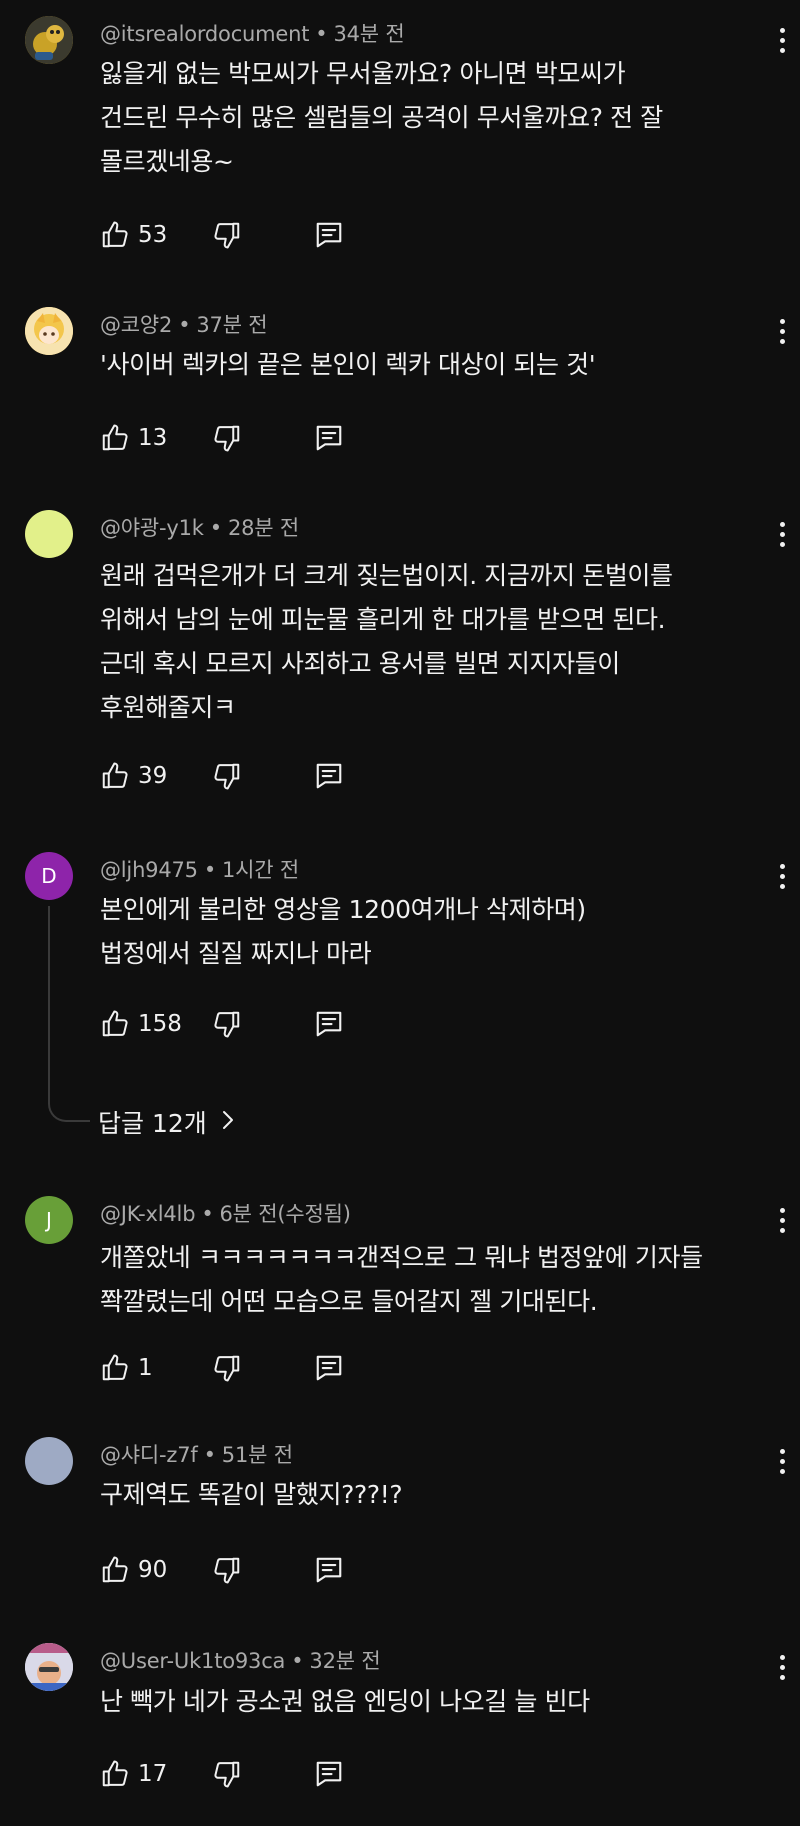 The width and height of the screenshot is (800, 1826). I want to click on like-count: 158, so click(160, 1024).